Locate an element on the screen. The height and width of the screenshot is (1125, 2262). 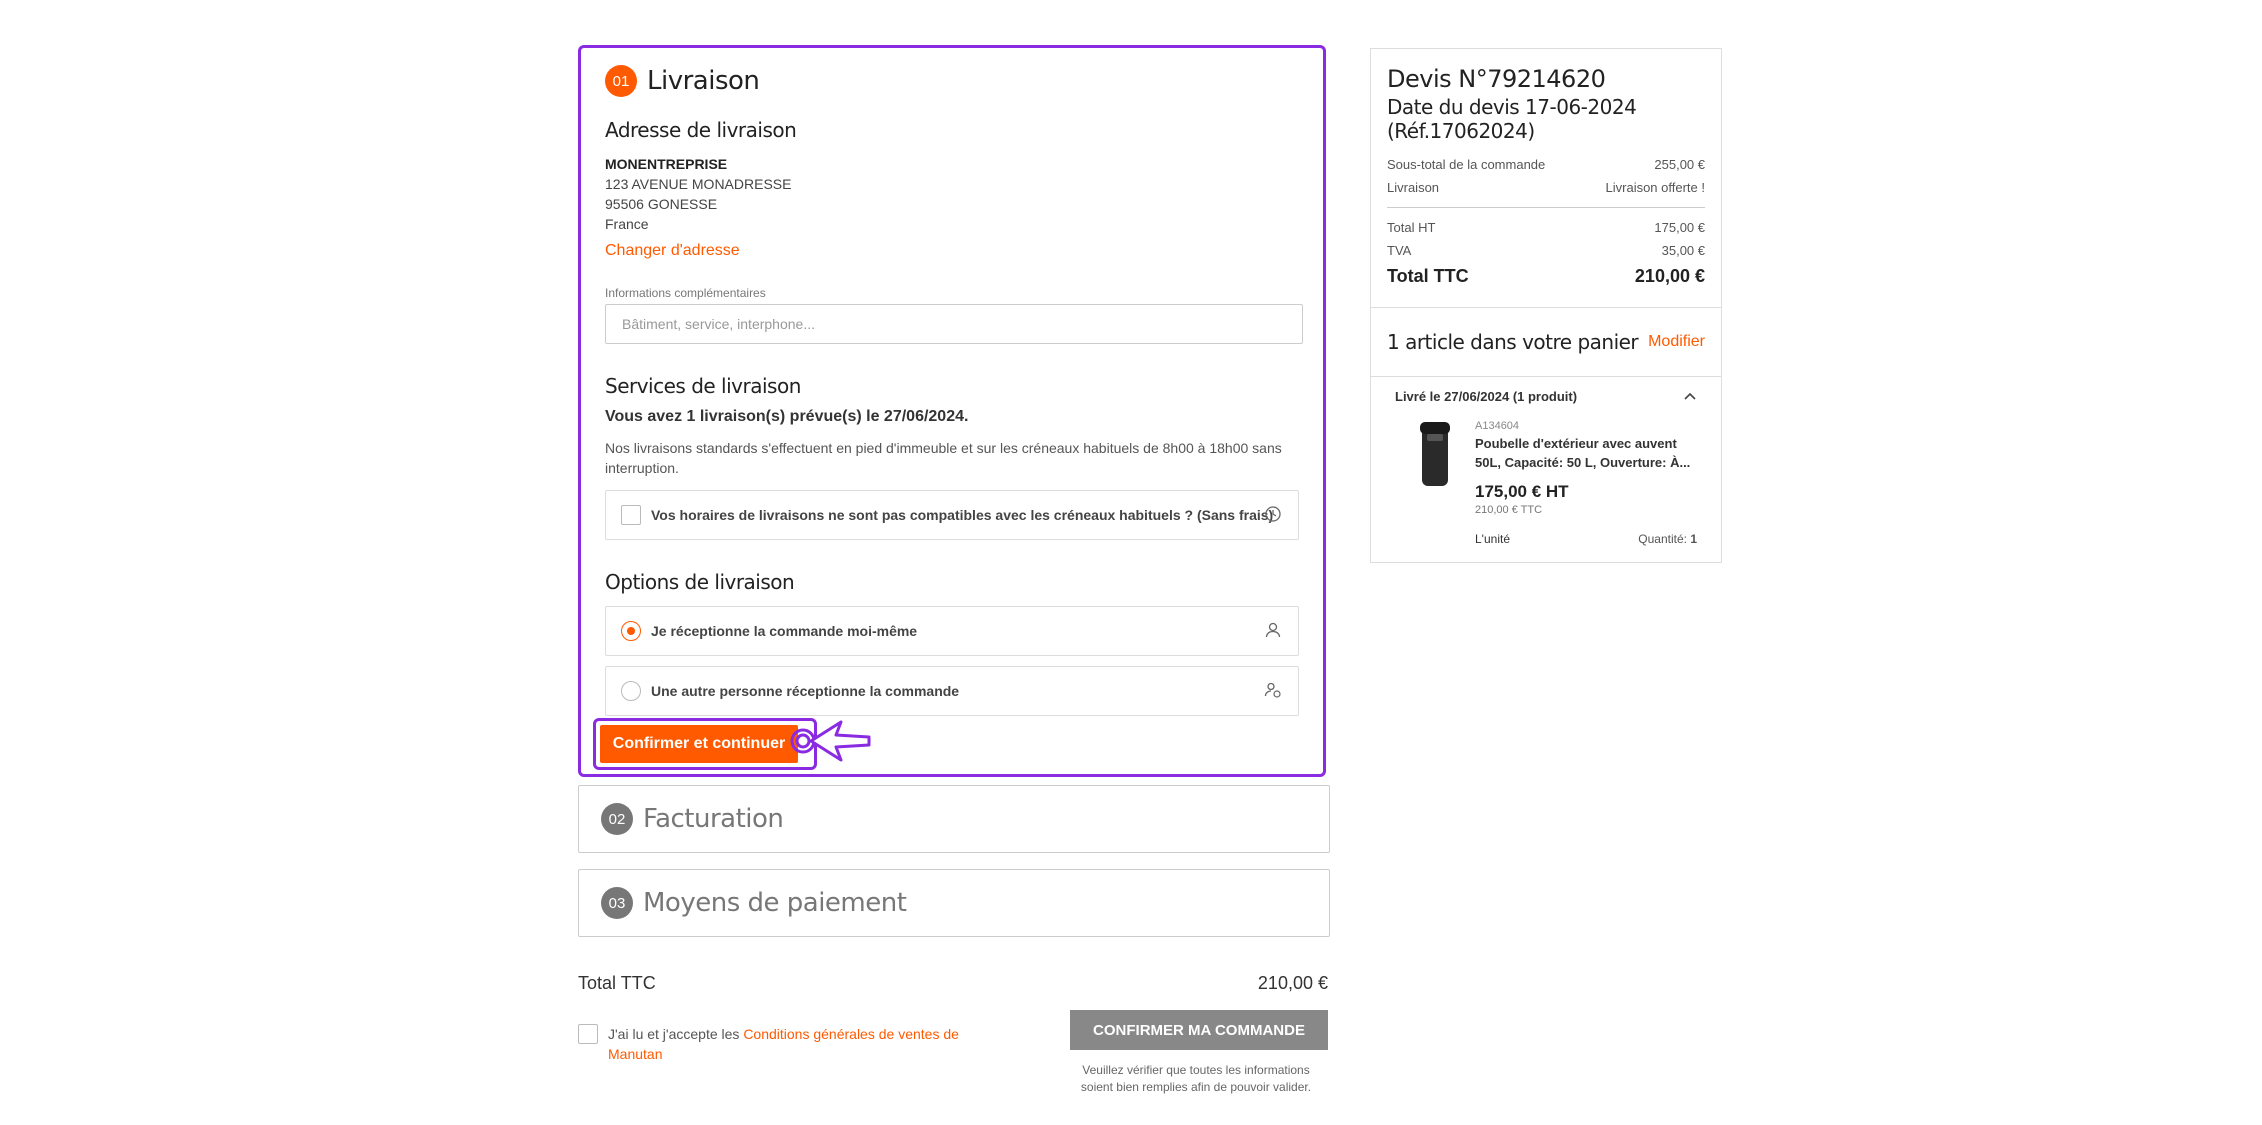
confirm-highlight: Confirmer et continuer is located at coordinates (705, 744).